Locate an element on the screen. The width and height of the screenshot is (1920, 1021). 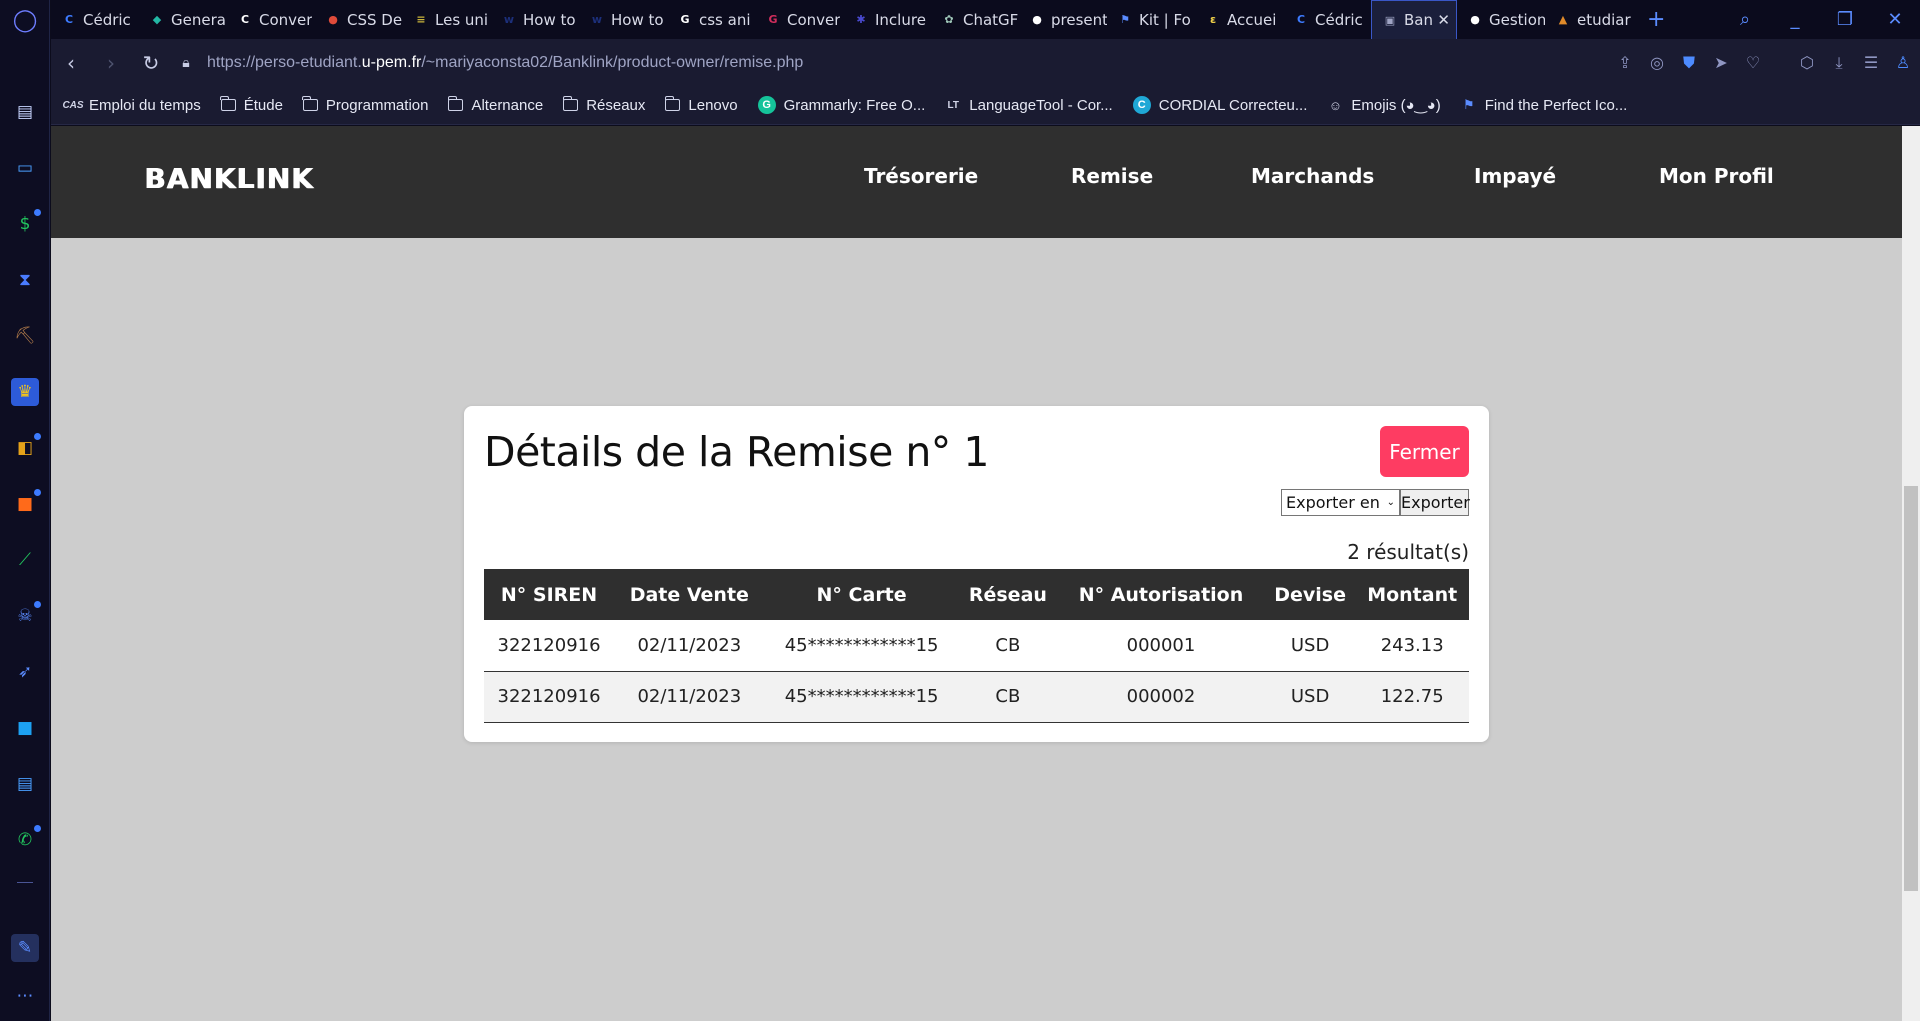
bookmark-item: Étude is located at coordinates (251, 105).